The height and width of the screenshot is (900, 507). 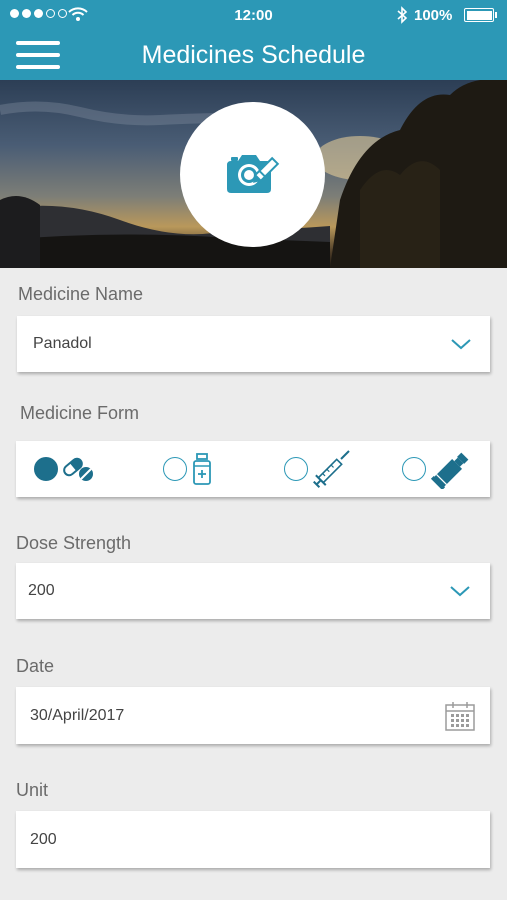 What do you see at coordinates (77, 715) in the screenshot?
I see `date-value: 30/April/2017` at bounding box center [77, 715].